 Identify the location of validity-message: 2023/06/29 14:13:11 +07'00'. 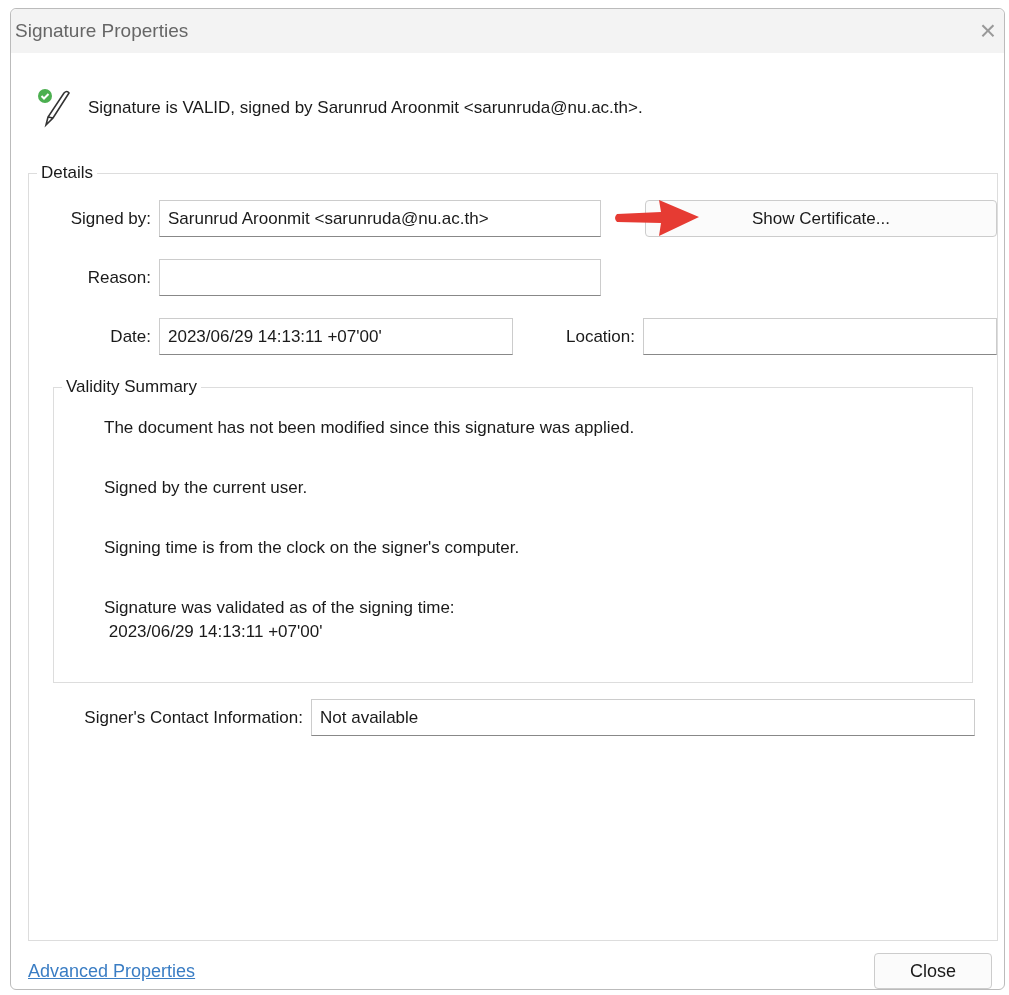
(215, 632).